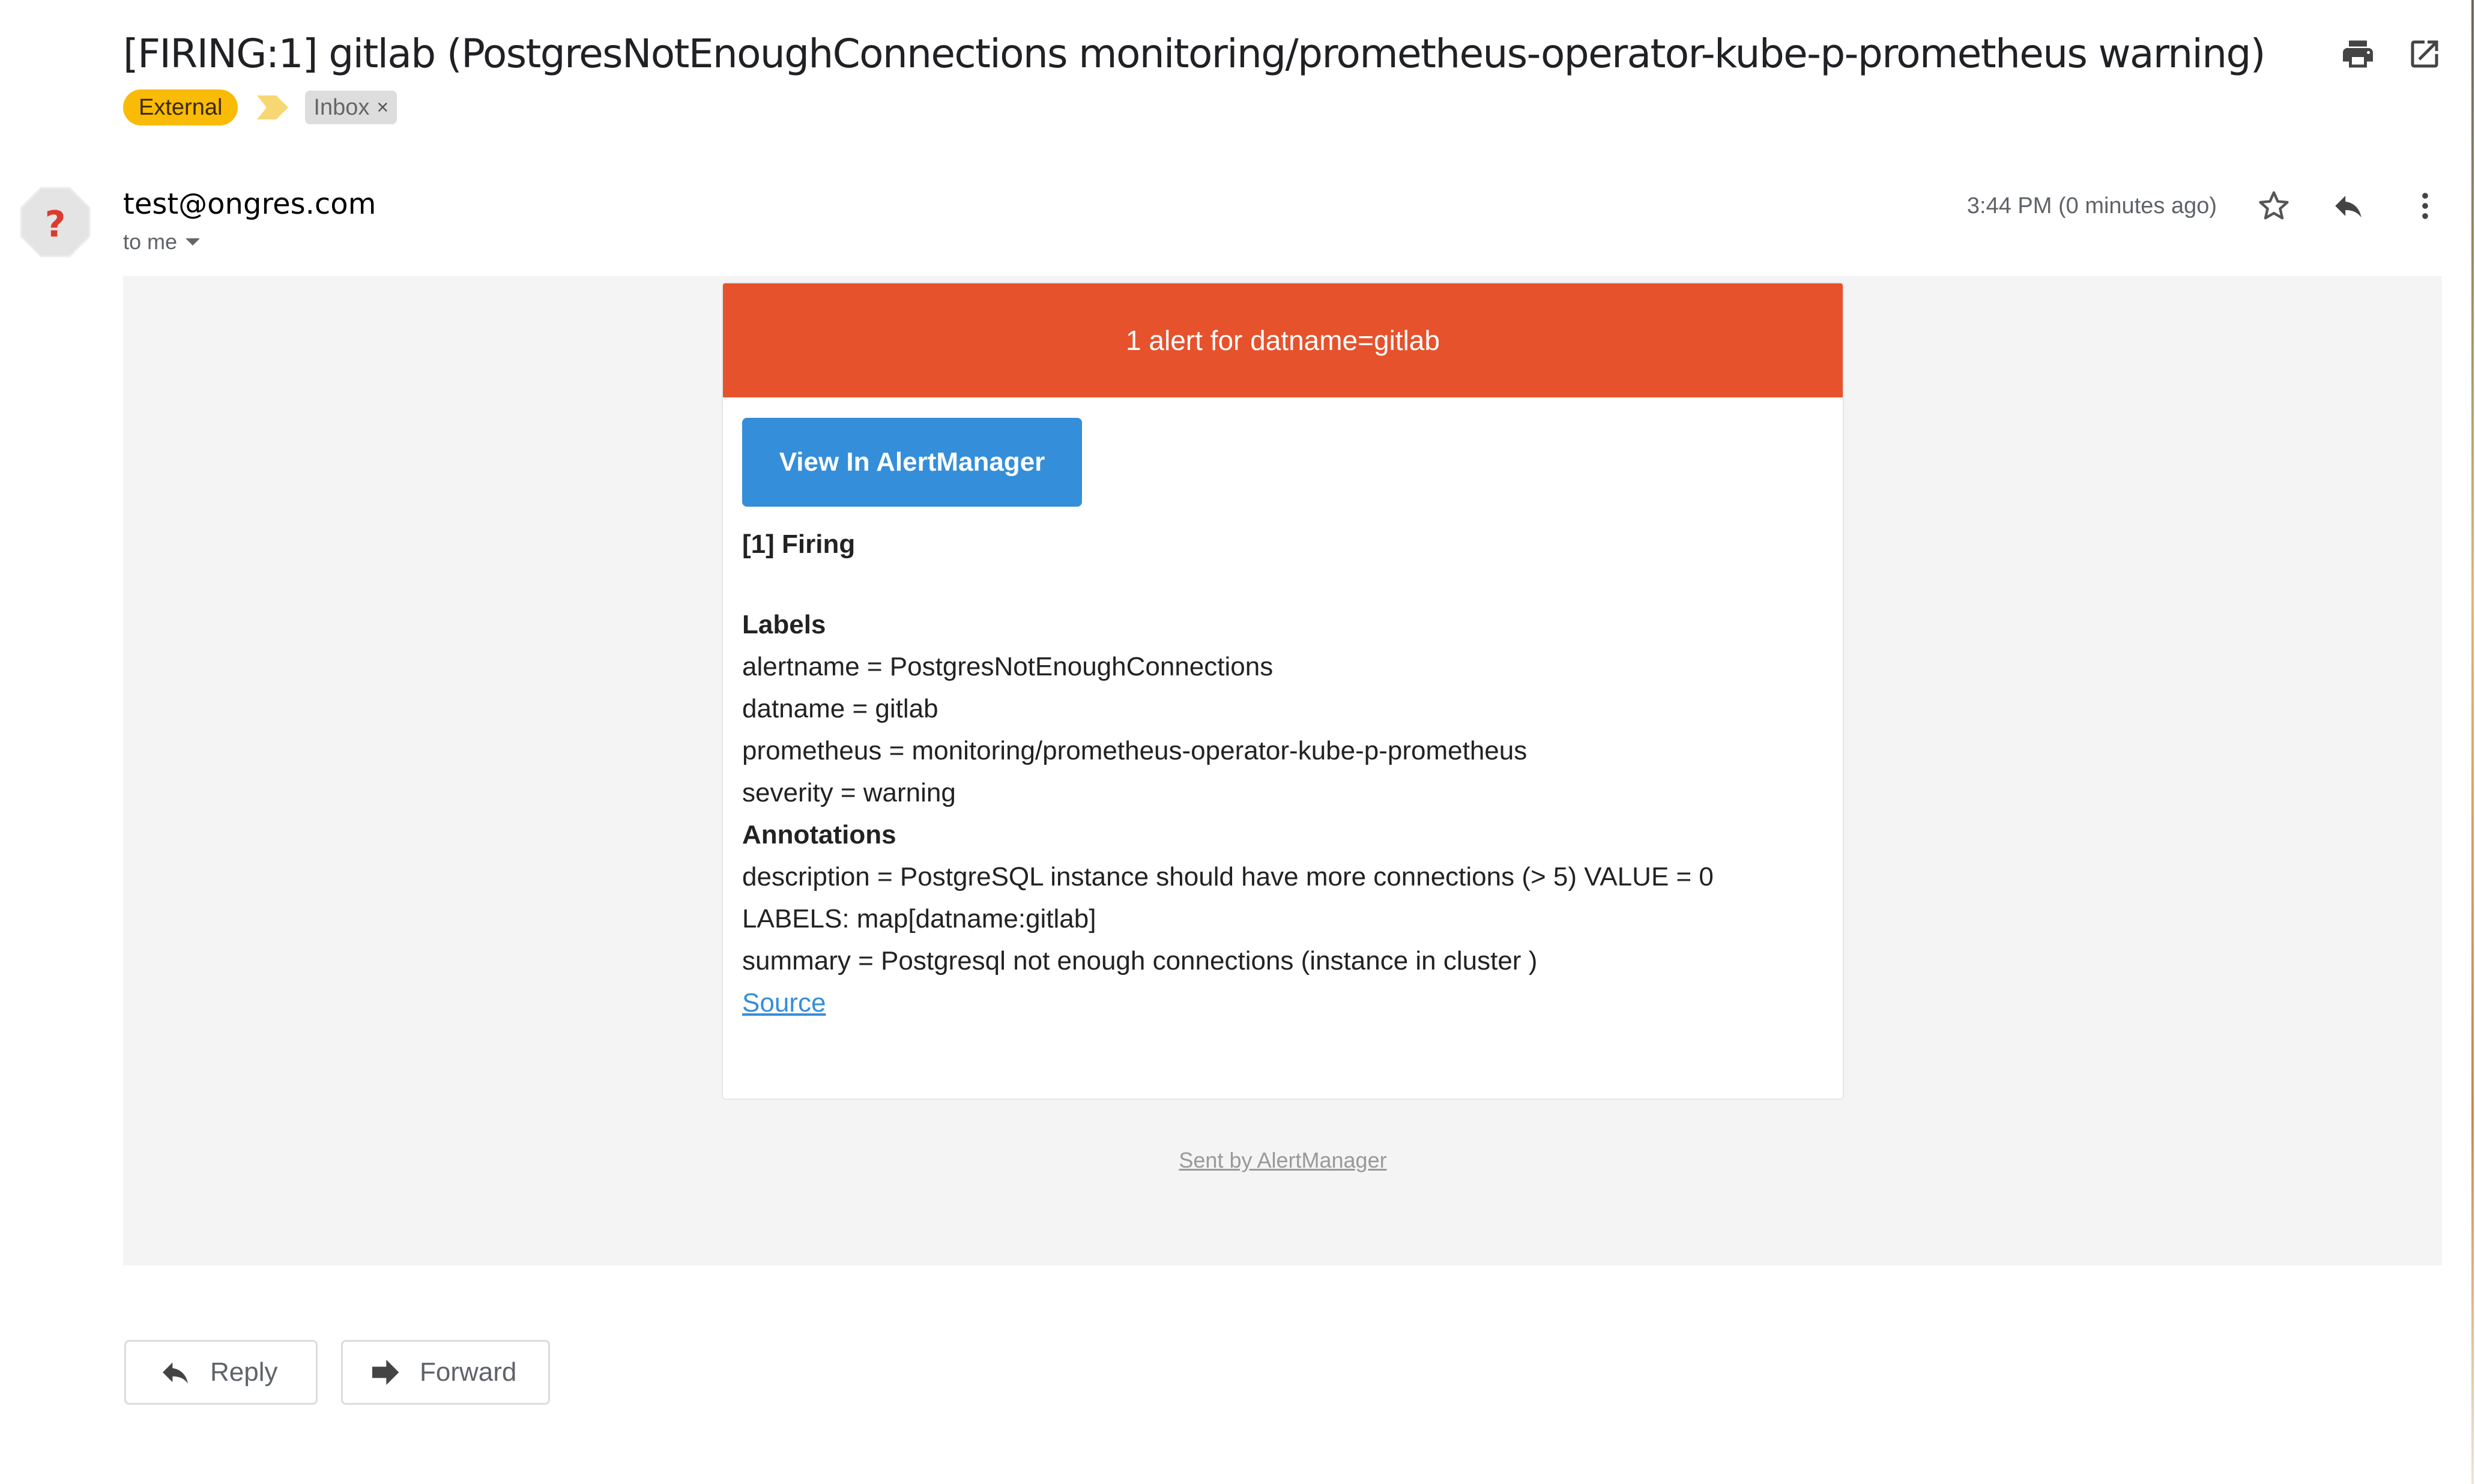  I want to click on remove-label-icon: ×, so click(382, 108).